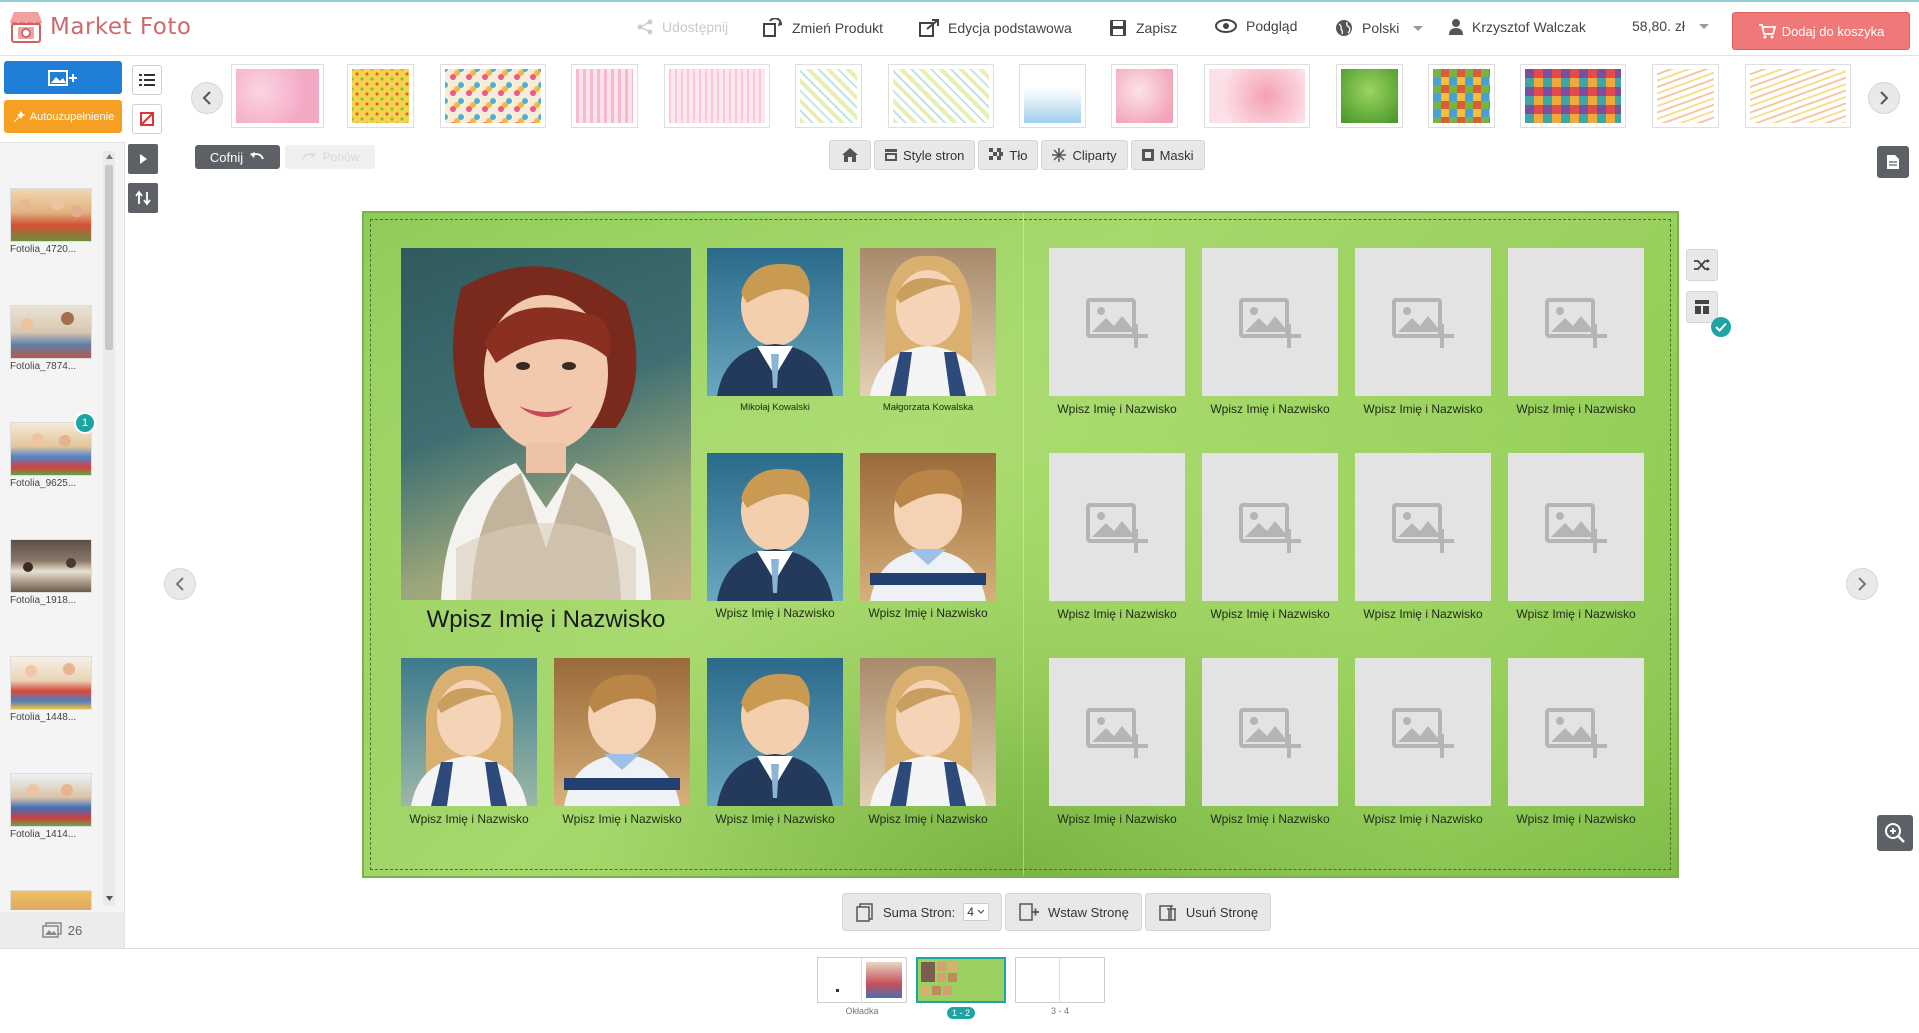 The width and height of the screenshot is (1919, 1033). Describe the element at coordinates (143, 159) in the screenshot. I see `expand-panel-button` at that location.